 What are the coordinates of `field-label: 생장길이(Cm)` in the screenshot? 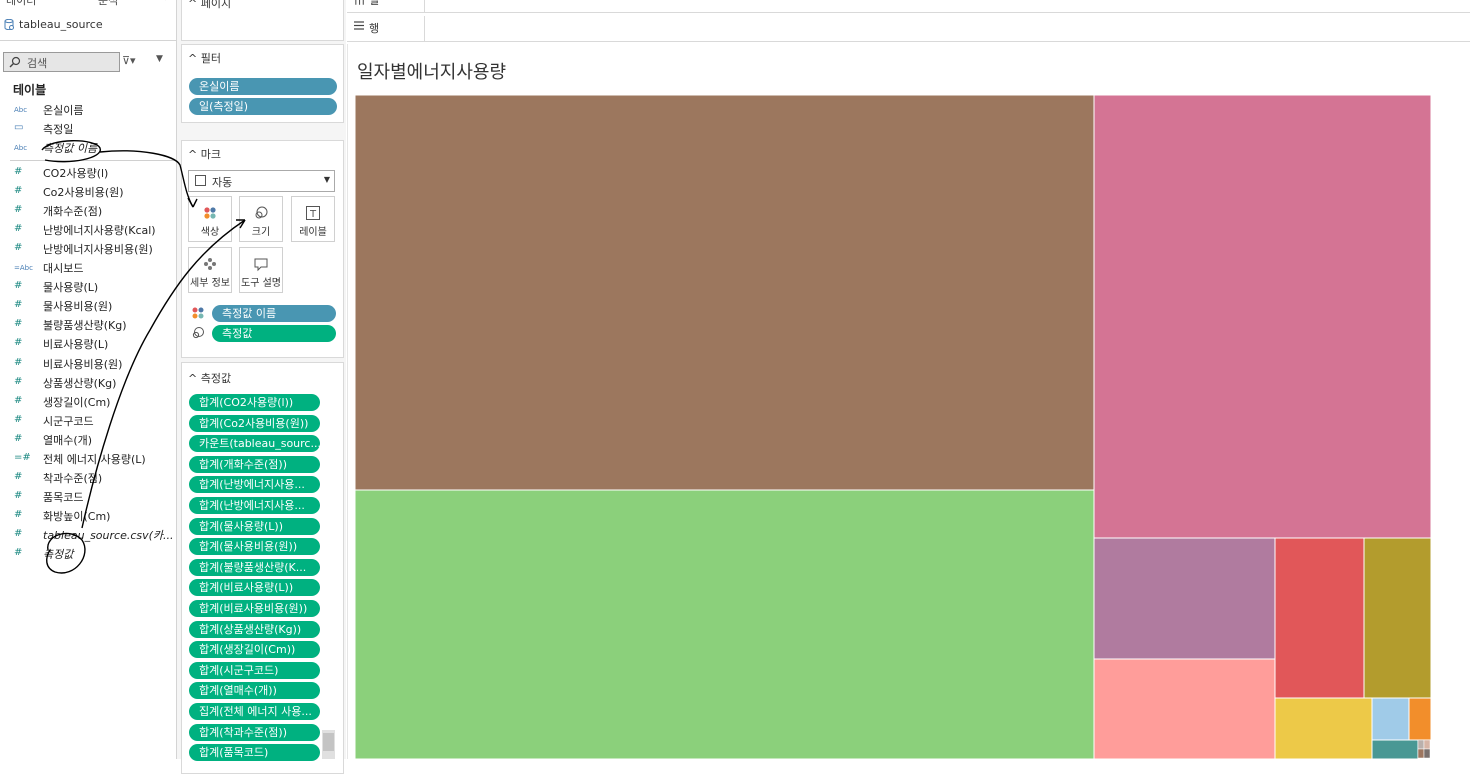 It's located at (77, 402).